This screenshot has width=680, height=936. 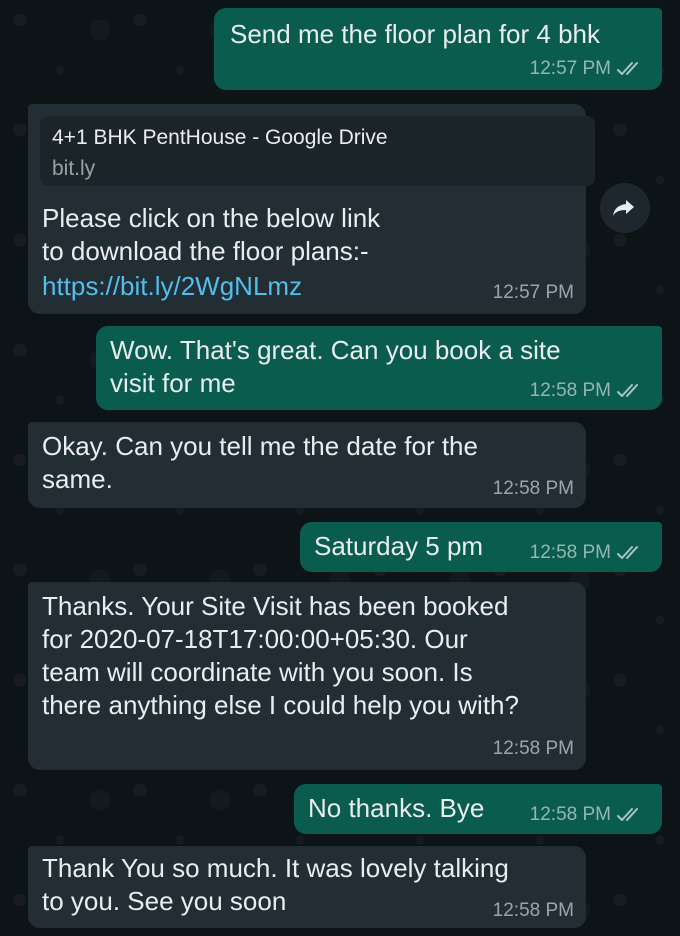 What do you see at coordinates (74, 168) in the screenshot?
I see `link-preview-domain: bit.ly` at bounding box center [74, 168].